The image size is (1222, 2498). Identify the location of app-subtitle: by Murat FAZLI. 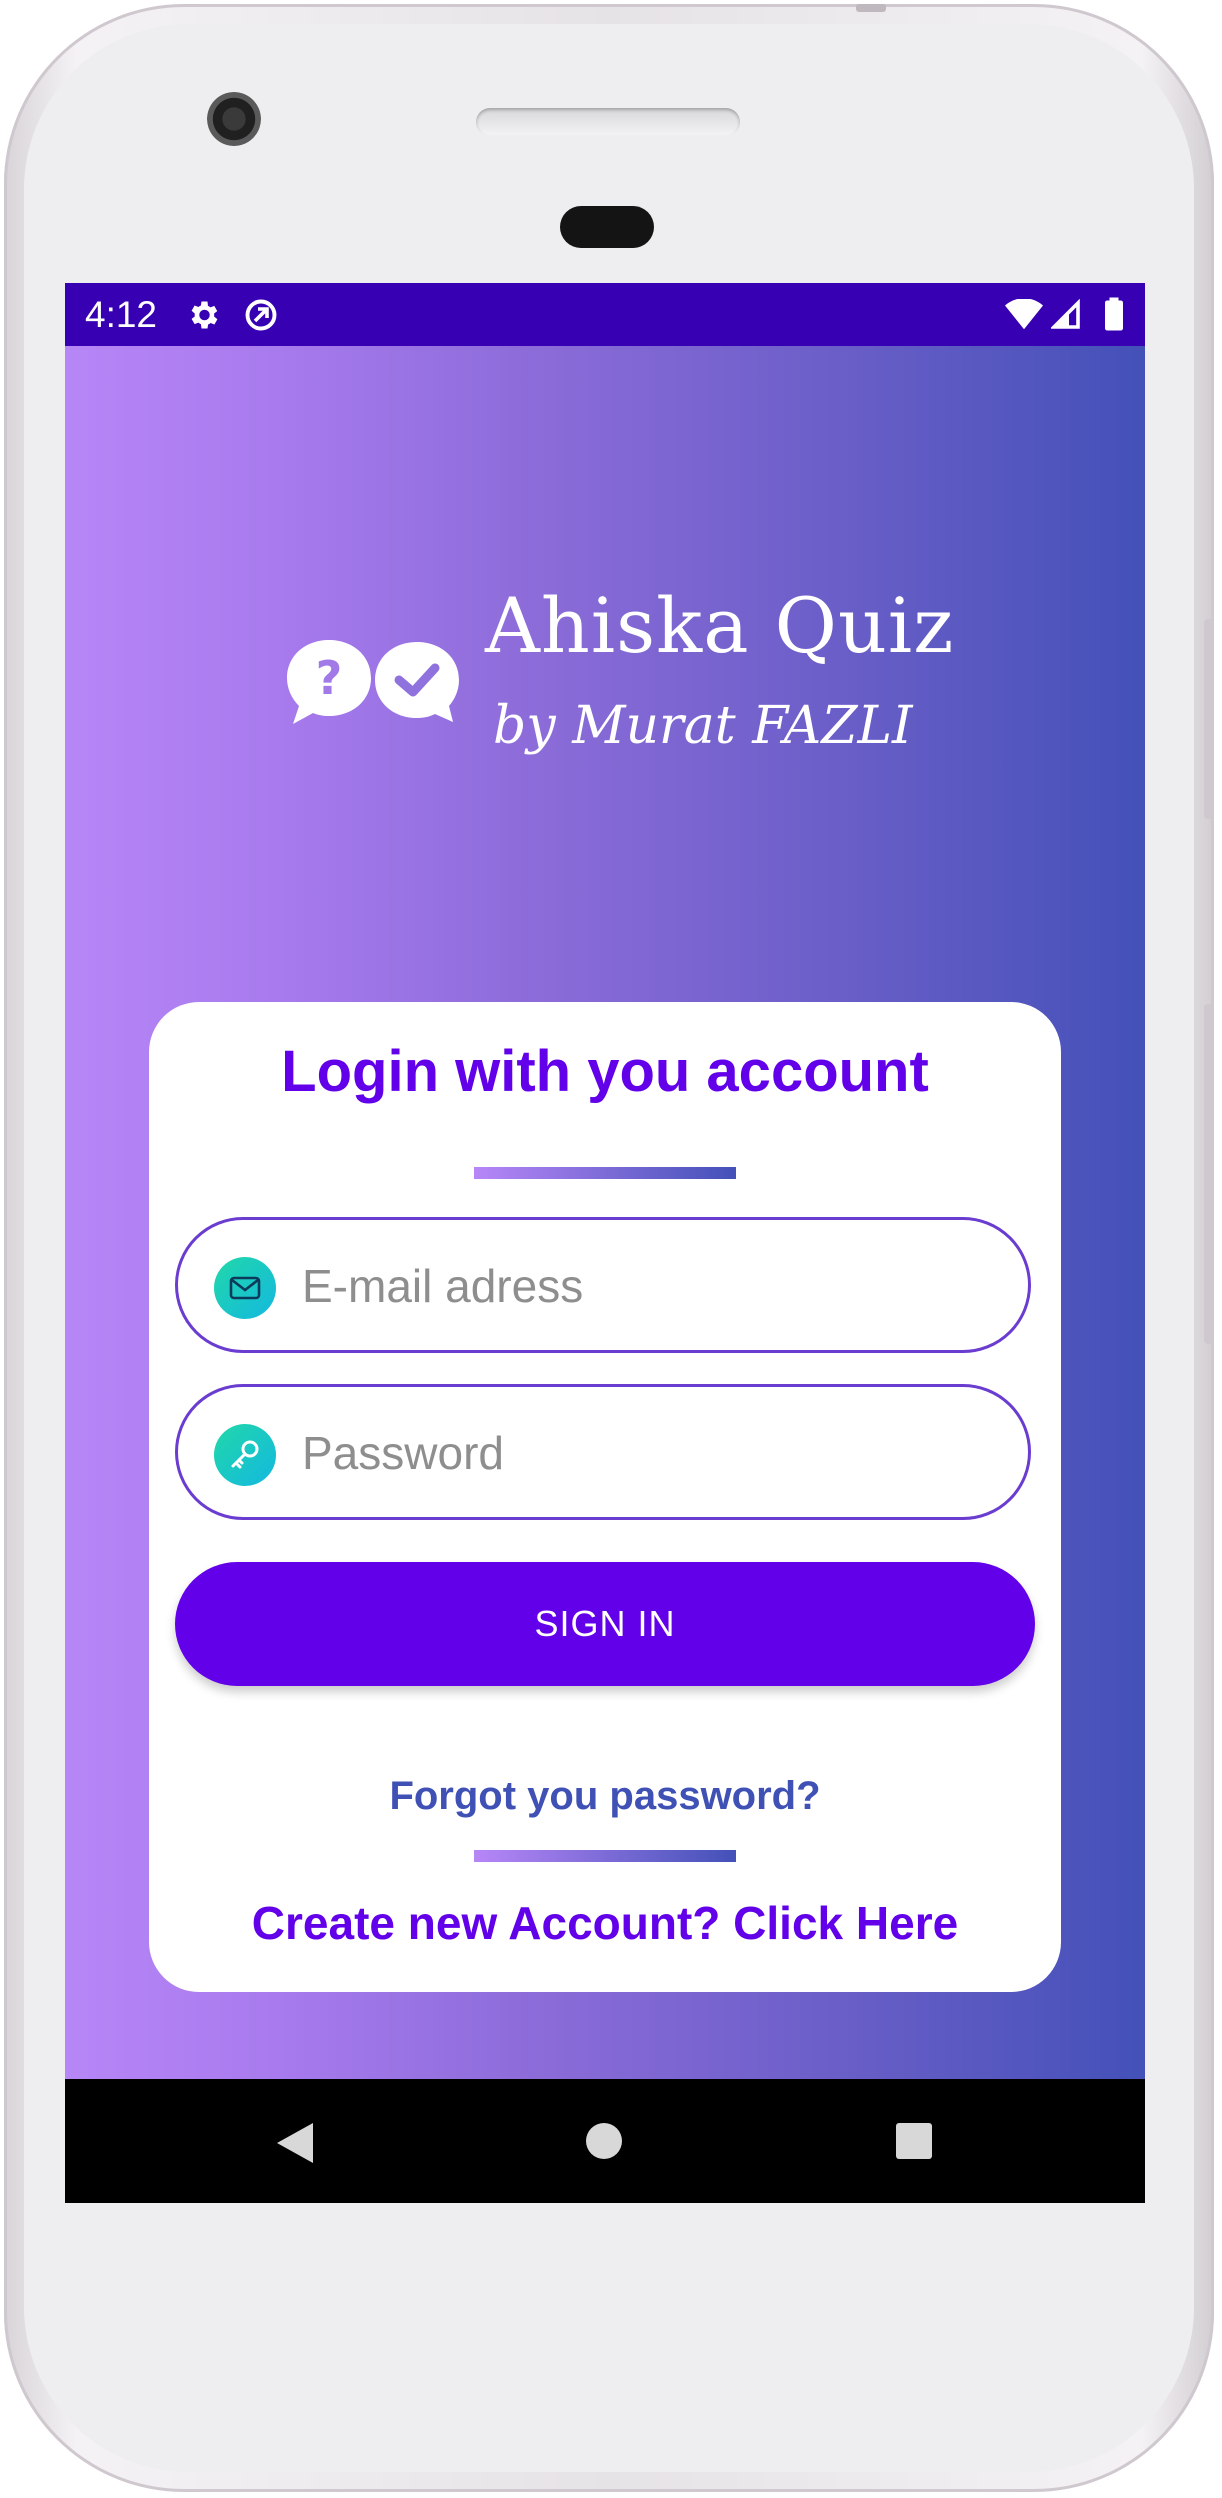
(703, 726).